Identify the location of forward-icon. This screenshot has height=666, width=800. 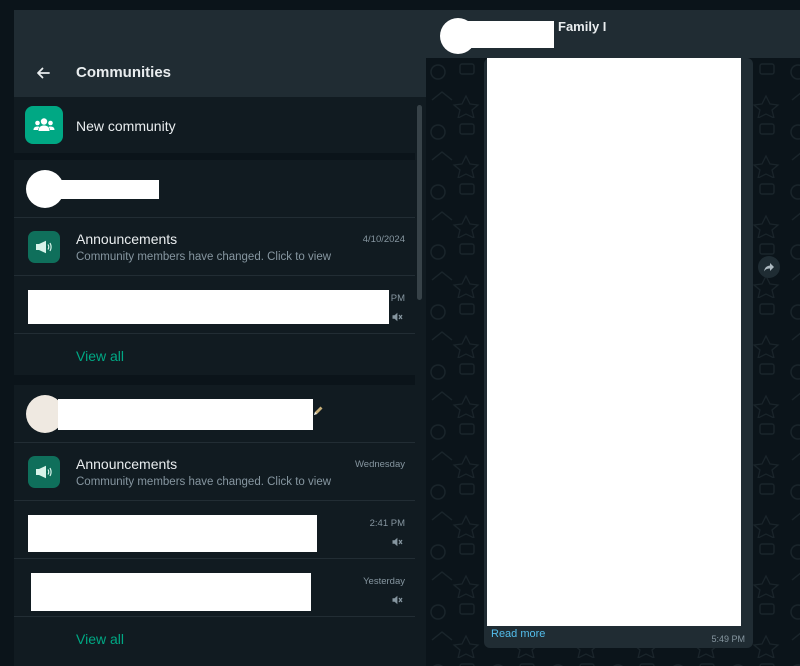
(769, 267).